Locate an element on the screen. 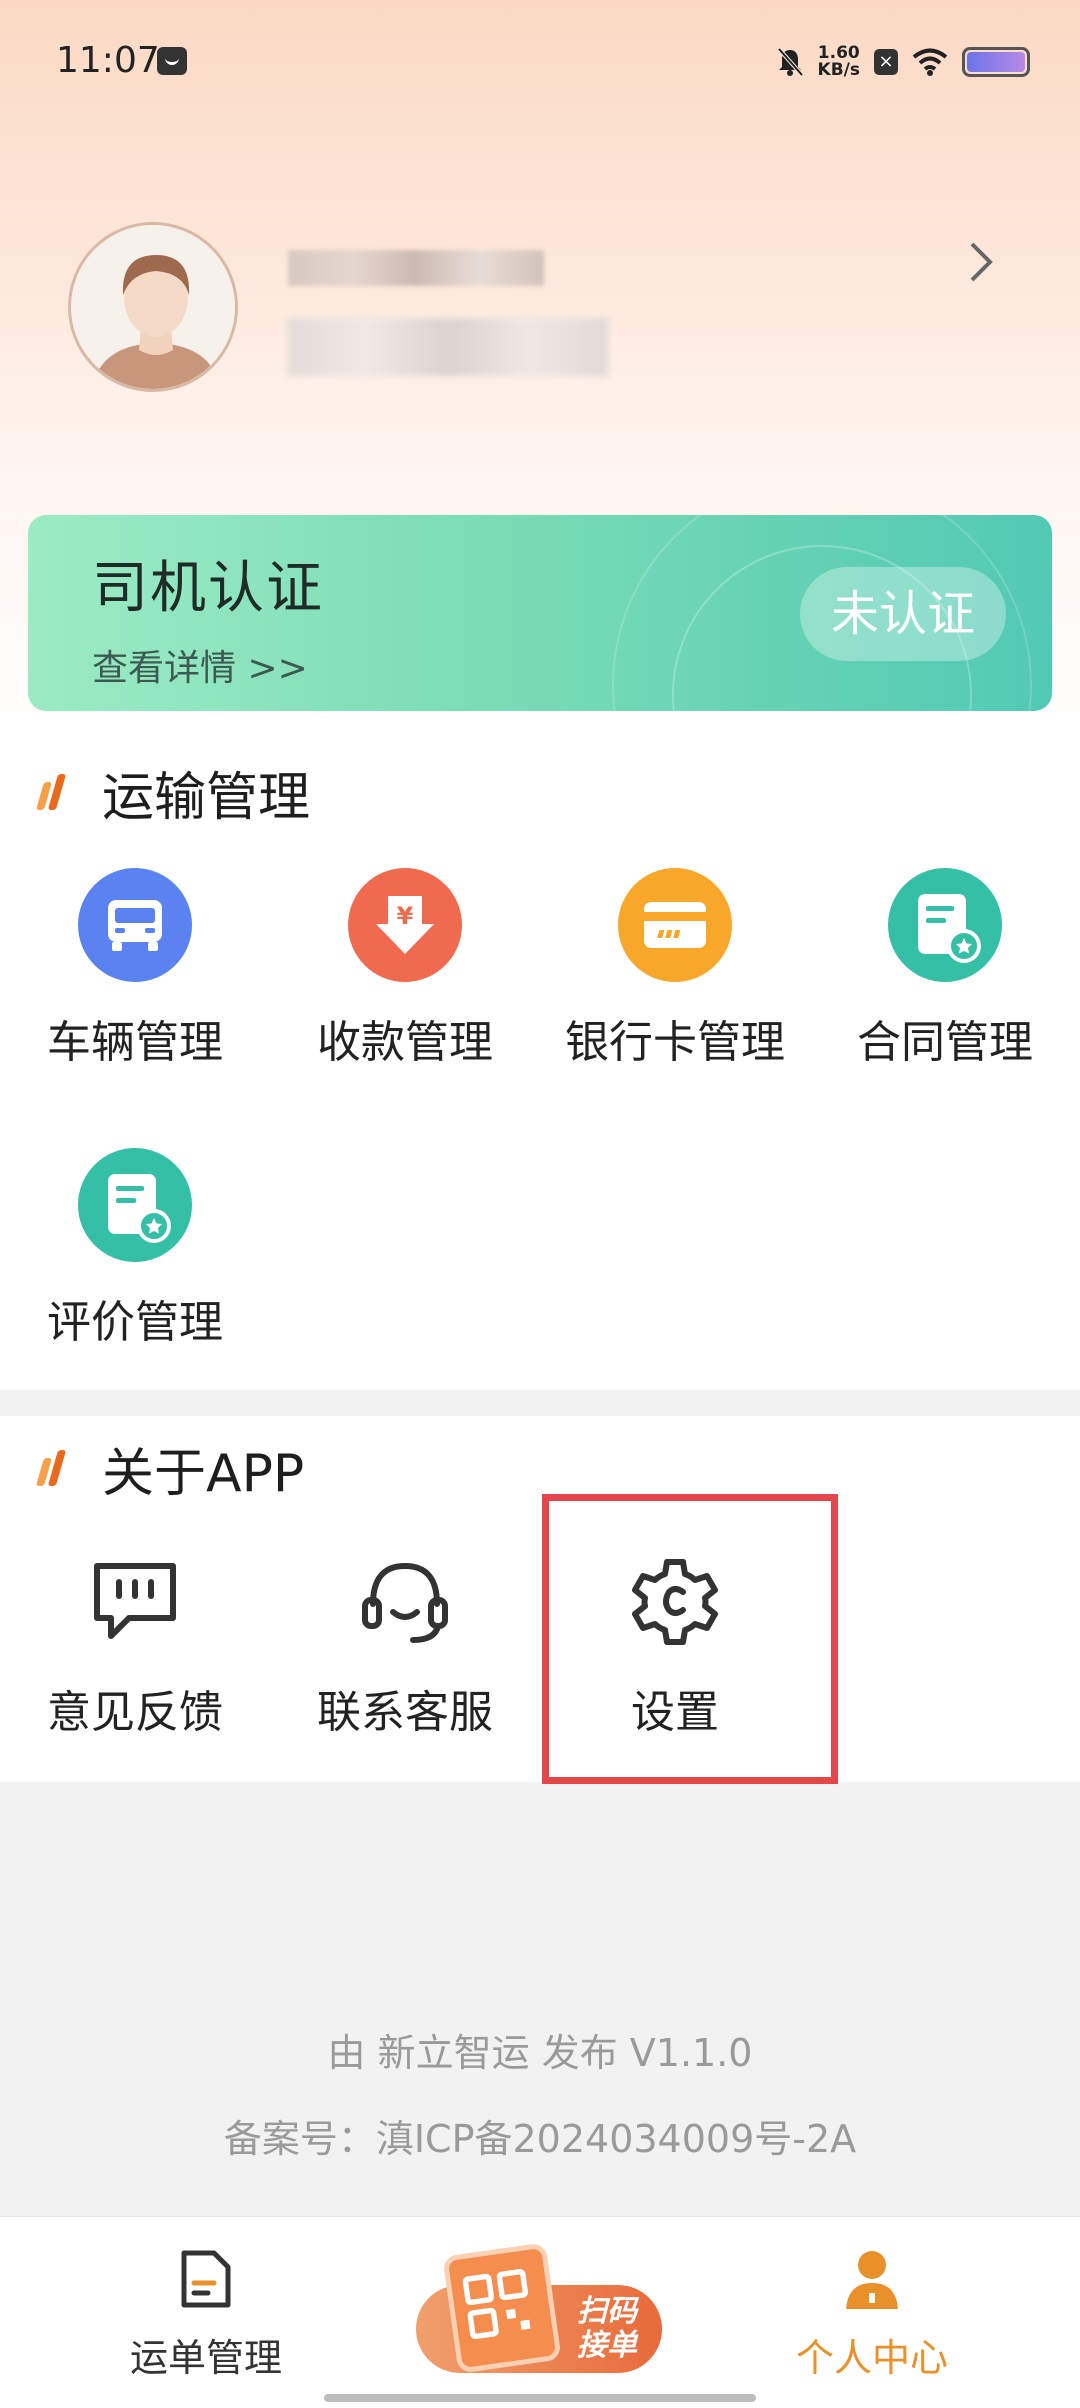  certification-status-badge: 未认证 is located at coordinates (903, 614).